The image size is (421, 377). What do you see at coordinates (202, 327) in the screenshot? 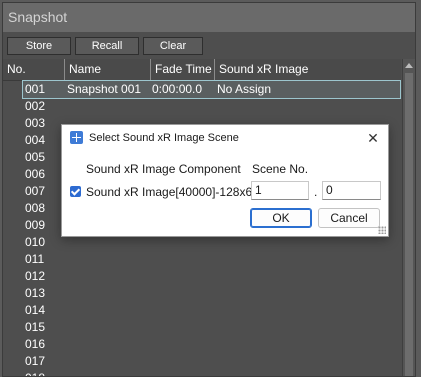
I see `table-row: 015` at bounding box center [202, 327].